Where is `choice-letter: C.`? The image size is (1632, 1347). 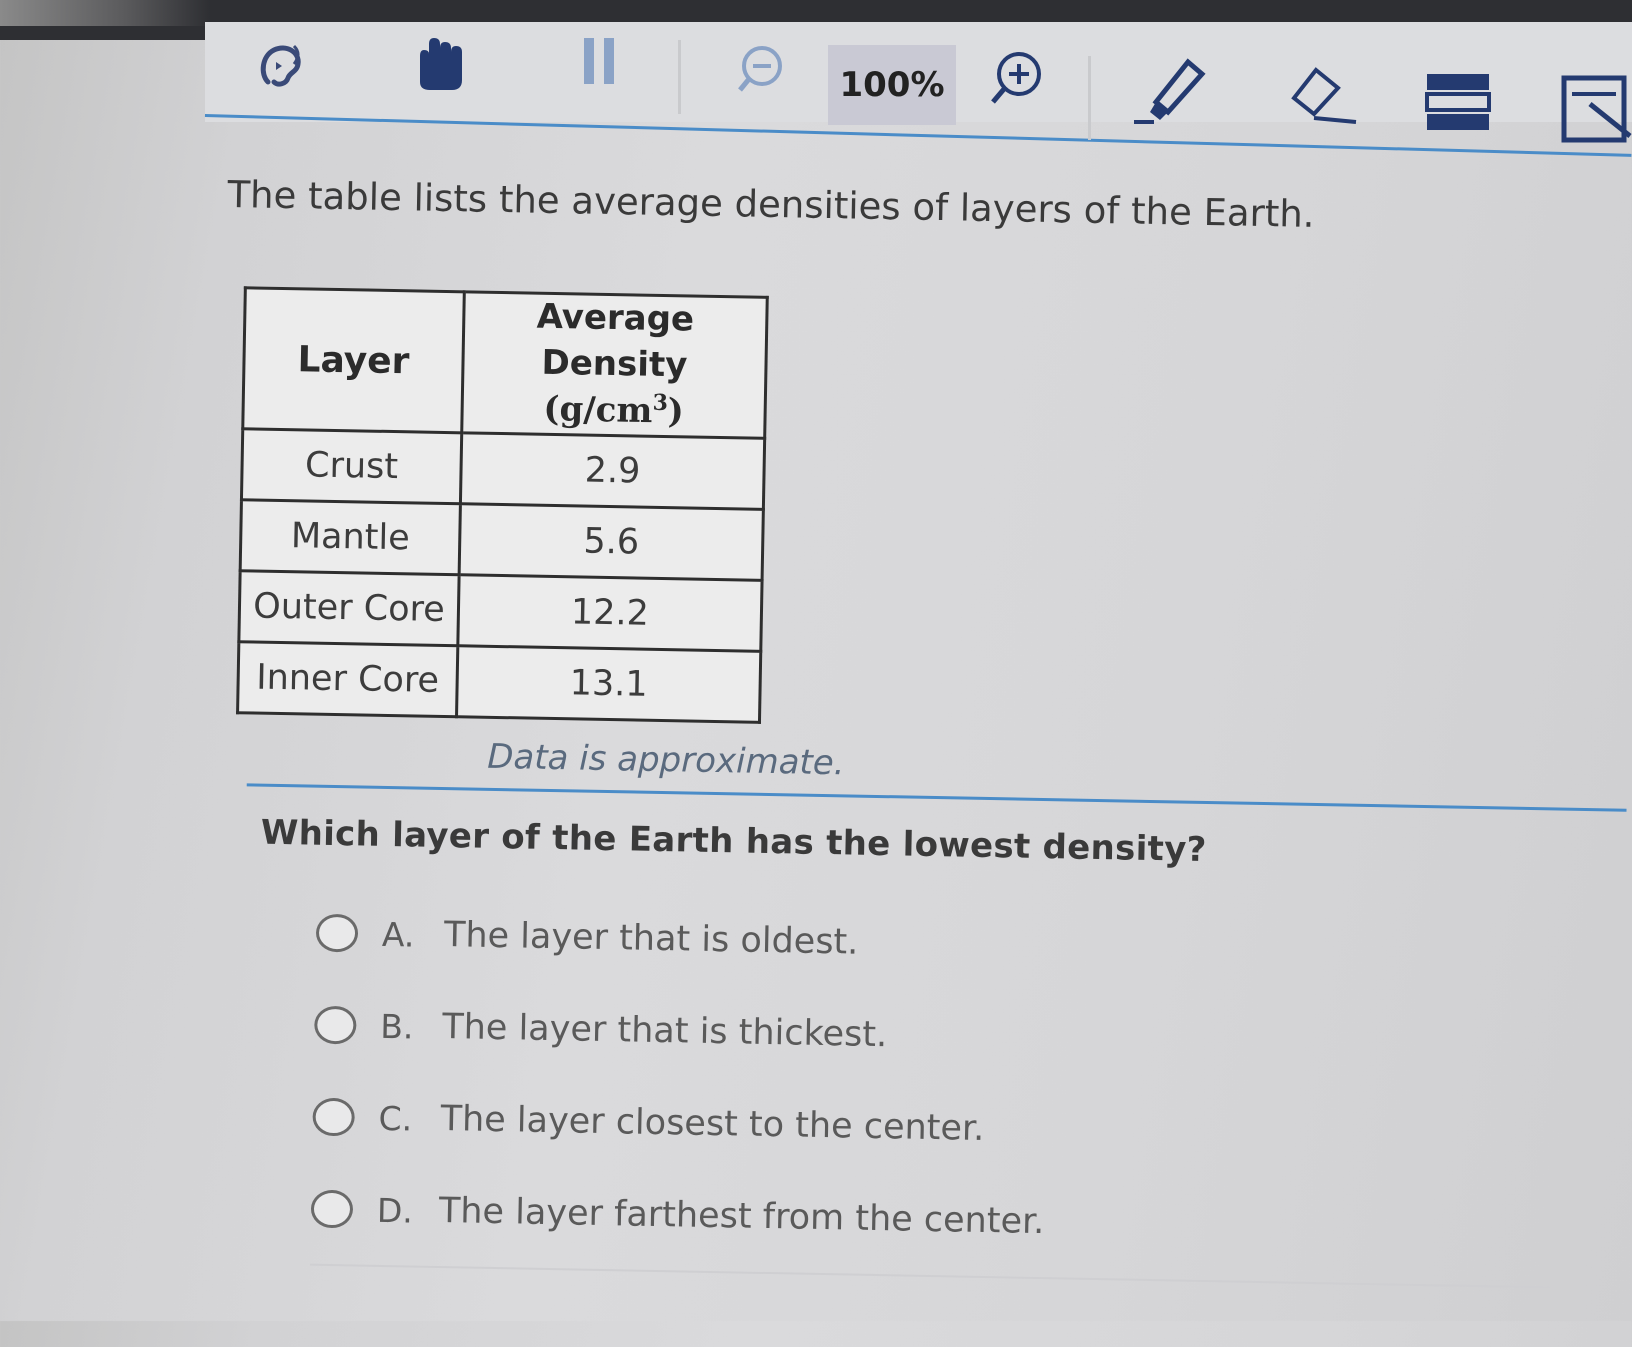
choice-letter: C. is located at coordinates (395, 1118).